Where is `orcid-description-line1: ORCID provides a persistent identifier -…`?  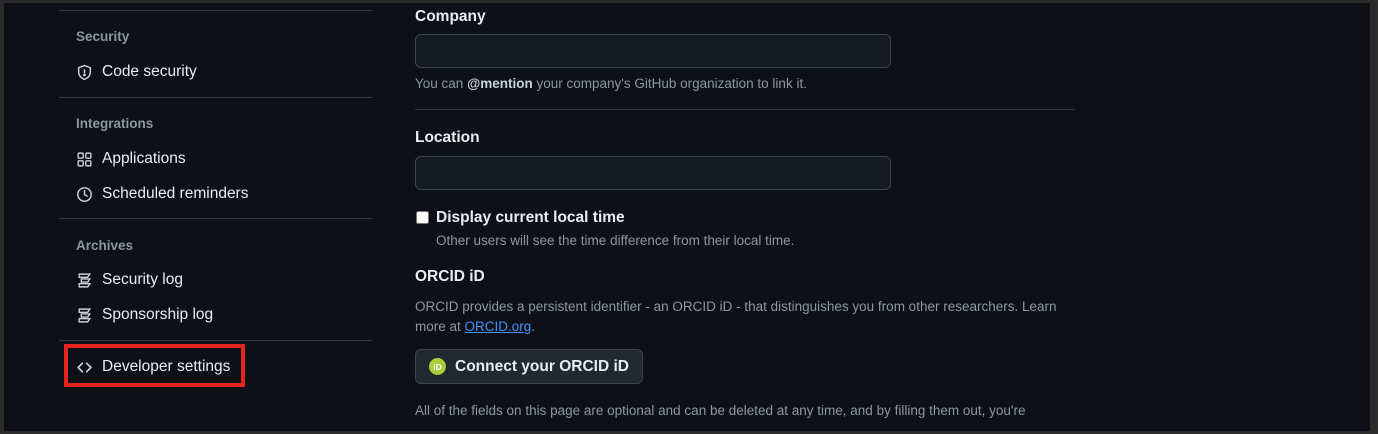
orcid-description-line1: ORCID provides a persistent identifier -… is located at coordinates (736, 306).